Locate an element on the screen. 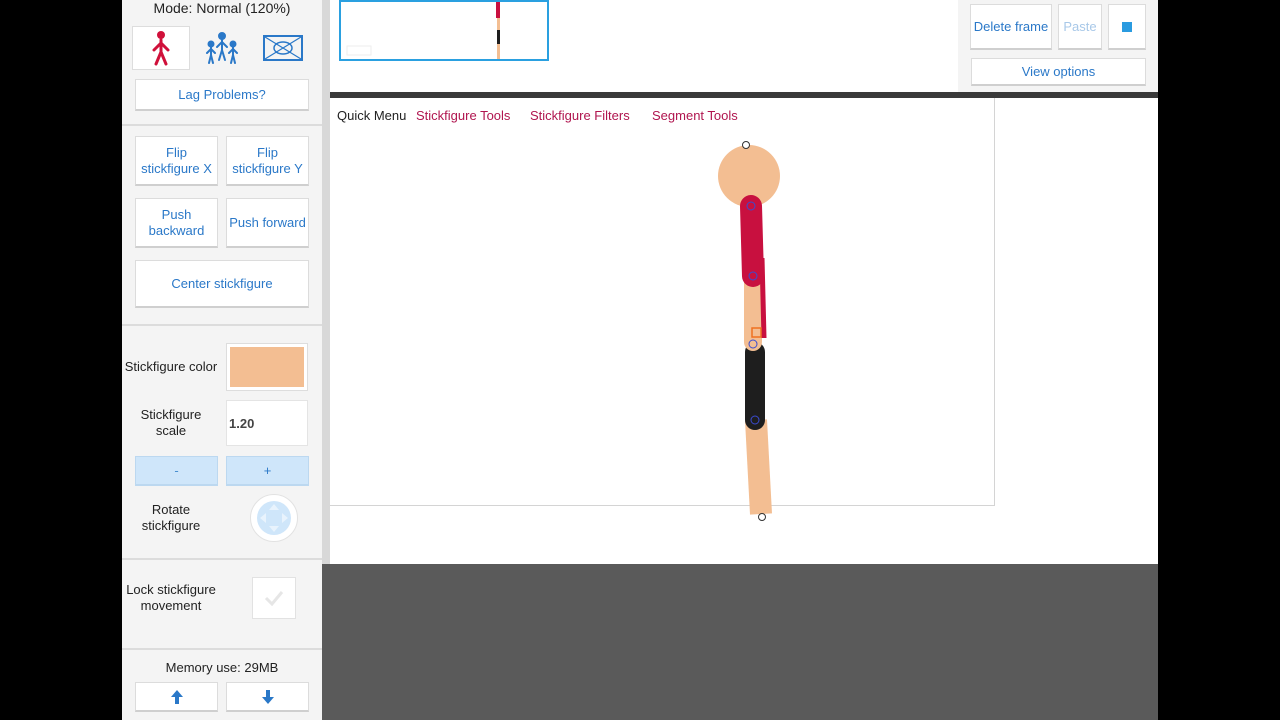 Image resolution: width=1280 pixels, height=720 pixels. scroll-down-button is located at coordinates (267, 697).